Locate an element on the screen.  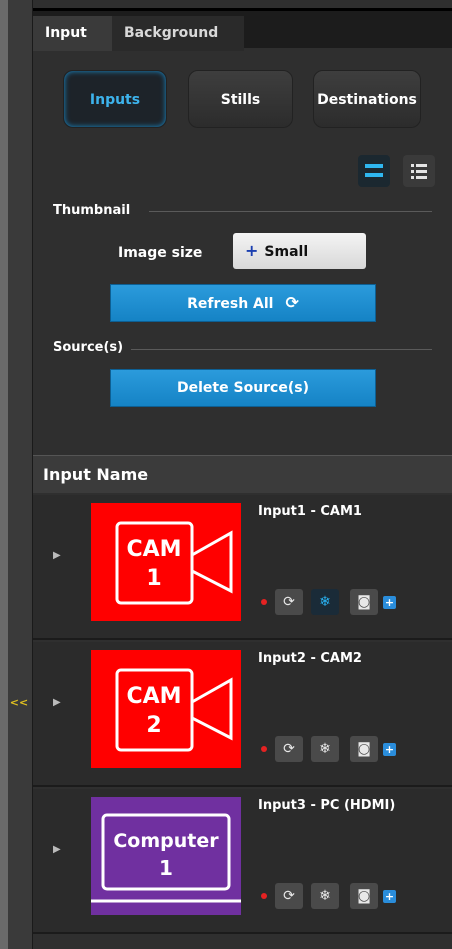
image-size-value: Small is located at coordinates (286, 252).